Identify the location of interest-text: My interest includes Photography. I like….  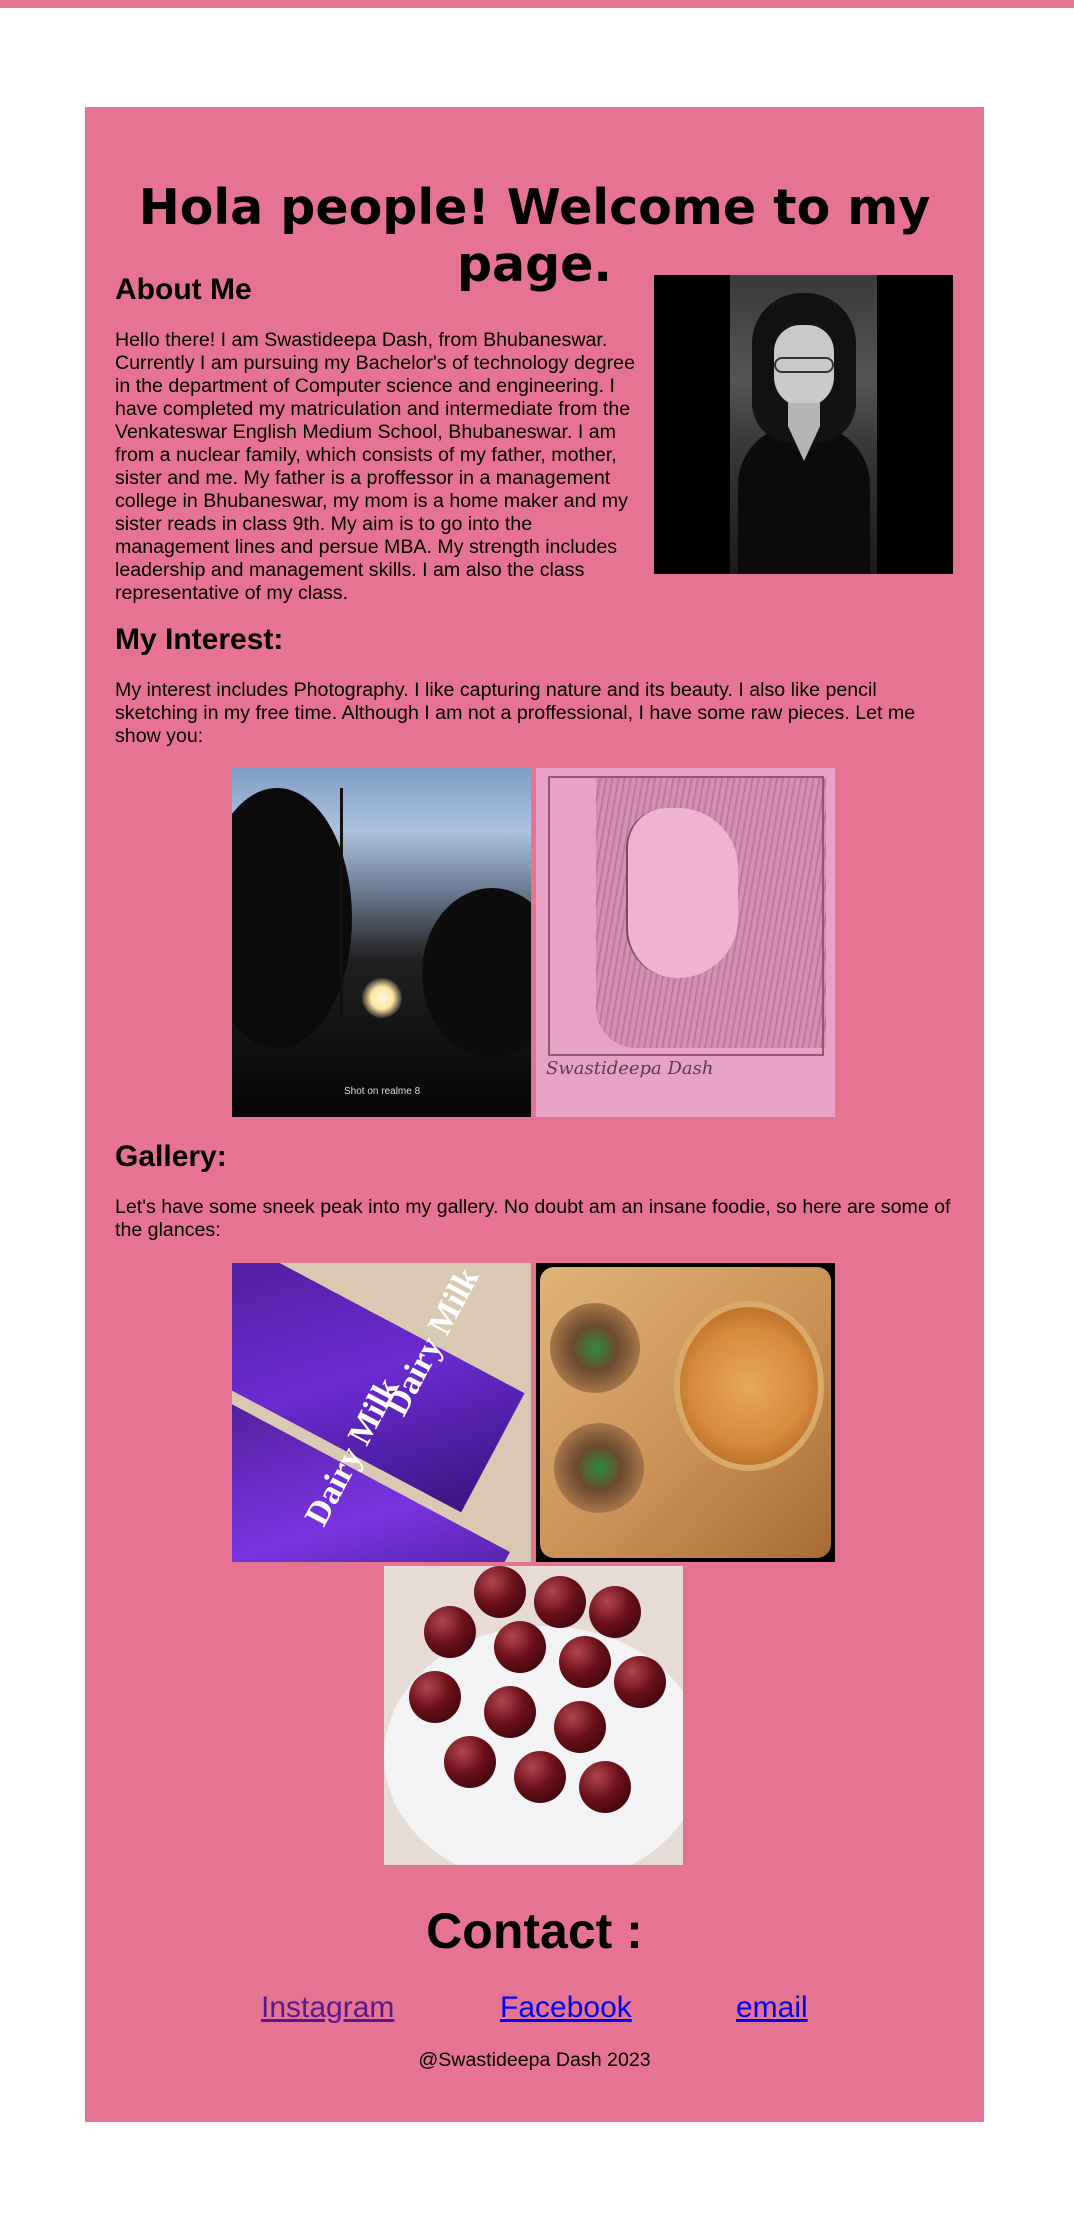
(515, 713).